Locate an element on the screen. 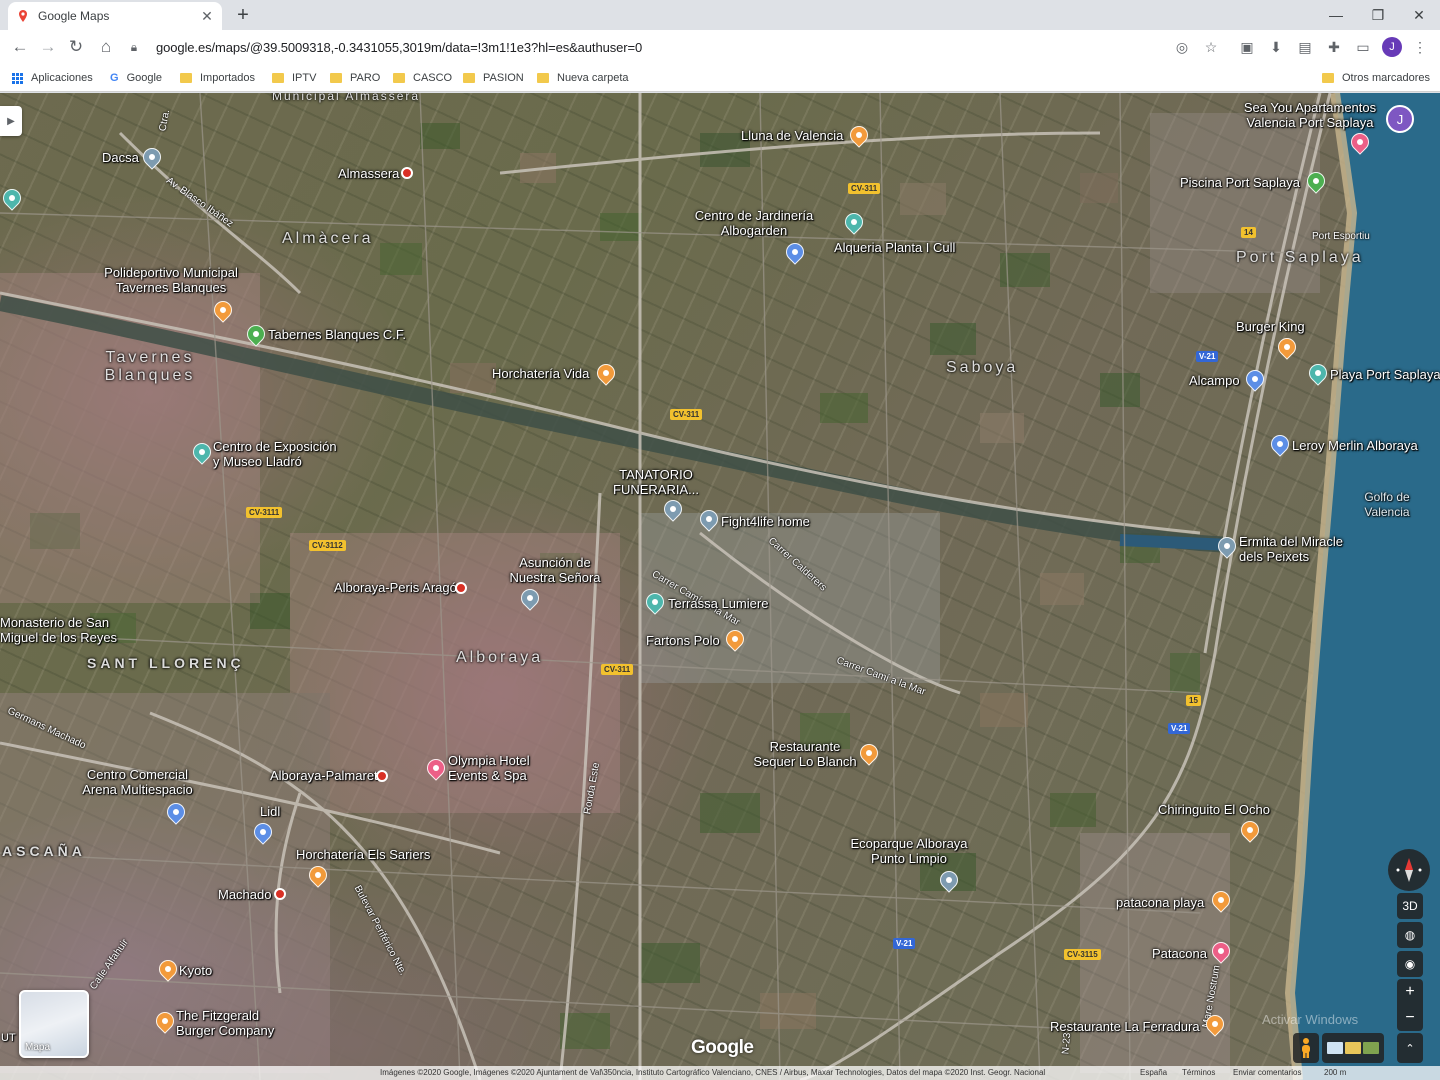 Image resolution: width=1440 pixels, height=1080 pixels. feedback-link: Enviar comentarios is located at coordinates (1267, 1072).